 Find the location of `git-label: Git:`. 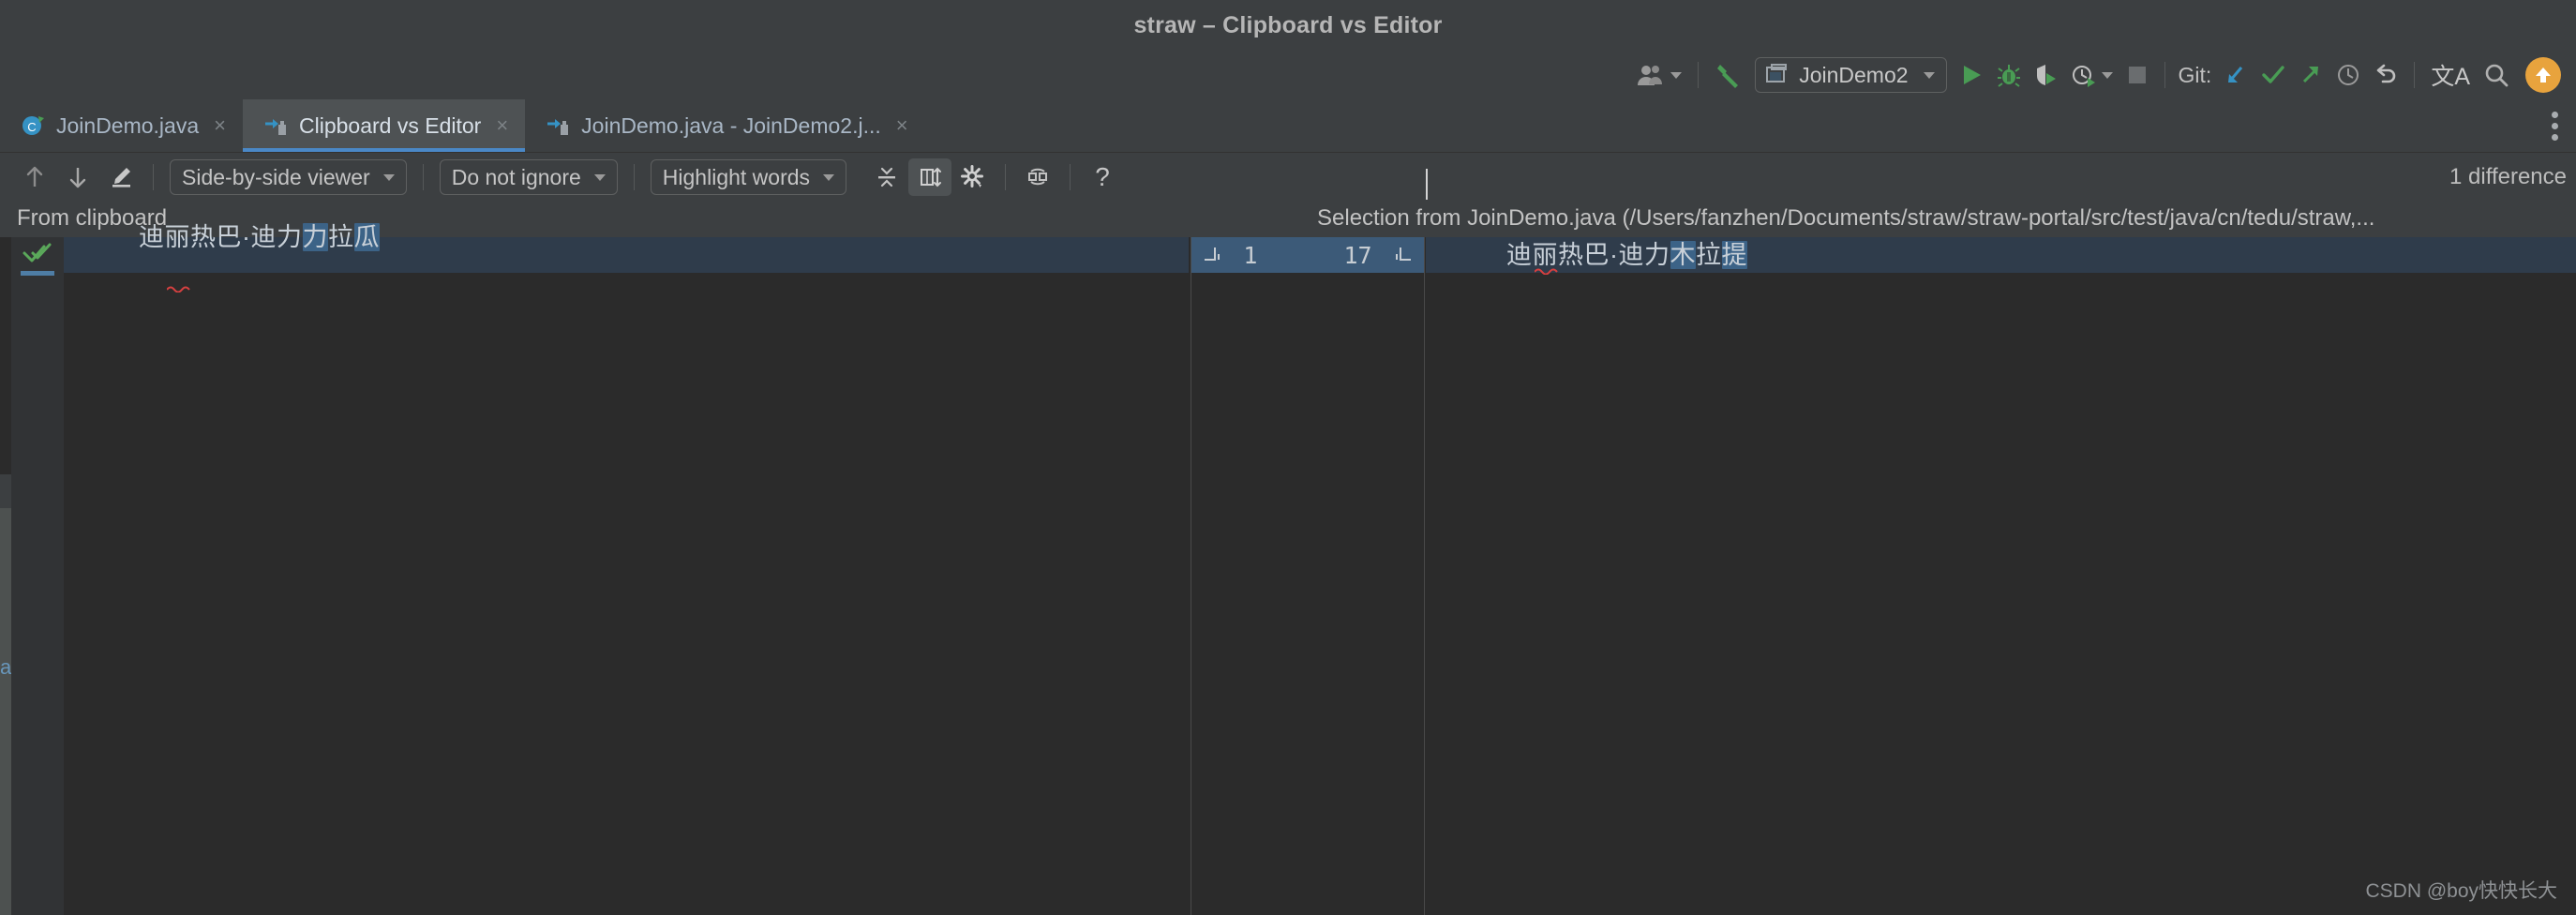

git-label: Git: is located at coordinates (2195, 74).